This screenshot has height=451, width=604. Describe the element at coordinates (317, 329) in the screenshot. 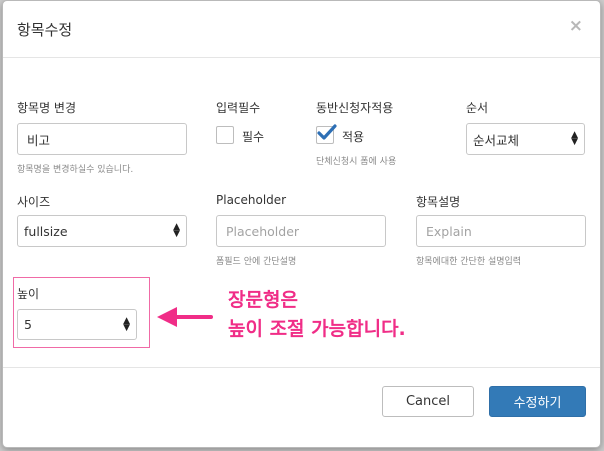

I see `annotation-line-2: 높이 조절 가능합니다.` at that location.